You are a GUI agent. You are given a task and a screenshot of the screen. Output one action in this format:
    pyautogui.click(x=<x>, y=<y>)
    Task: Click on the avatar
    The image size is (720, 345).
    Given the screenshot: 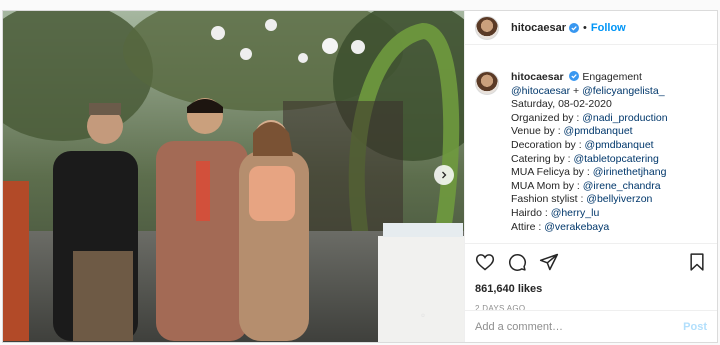 What is the action you would take?
    pyautogui.click(x=487, y=27)
    